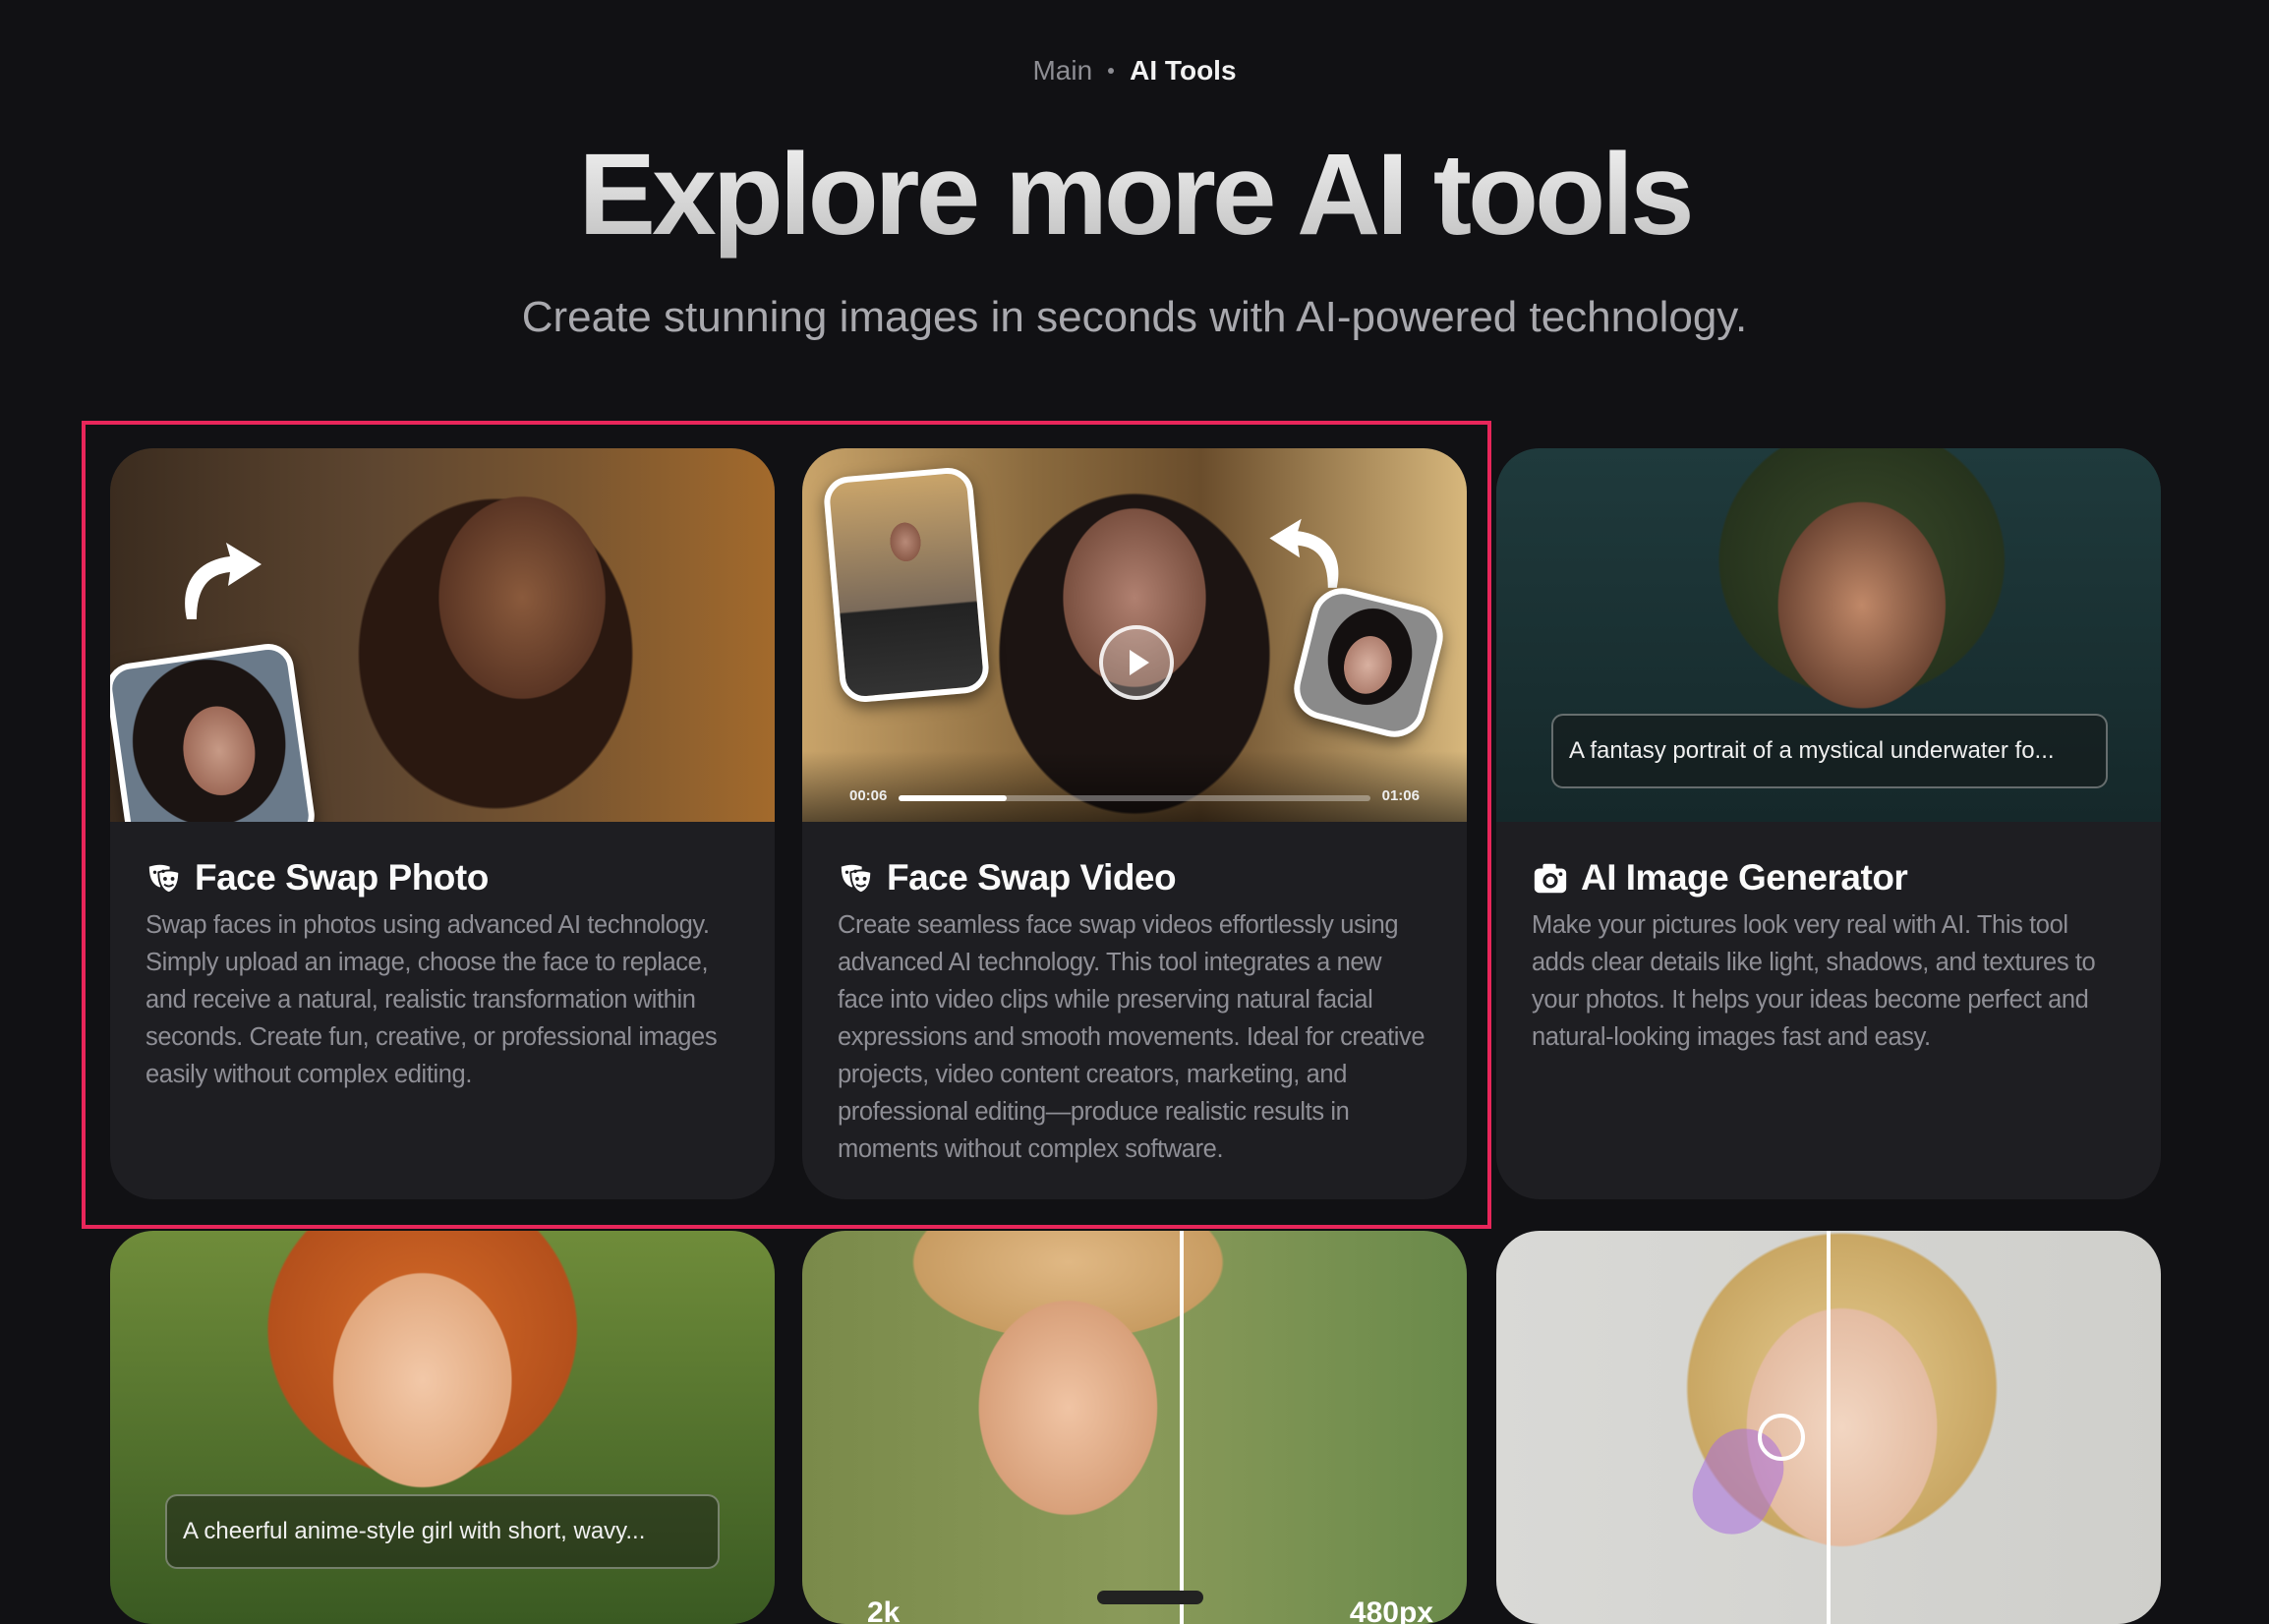 The width and height of the screenshot is (2269, 1624). Describe the element at coordinates (1111, 70) in the screenshot. I see `breadcrumb-separator` at that location.